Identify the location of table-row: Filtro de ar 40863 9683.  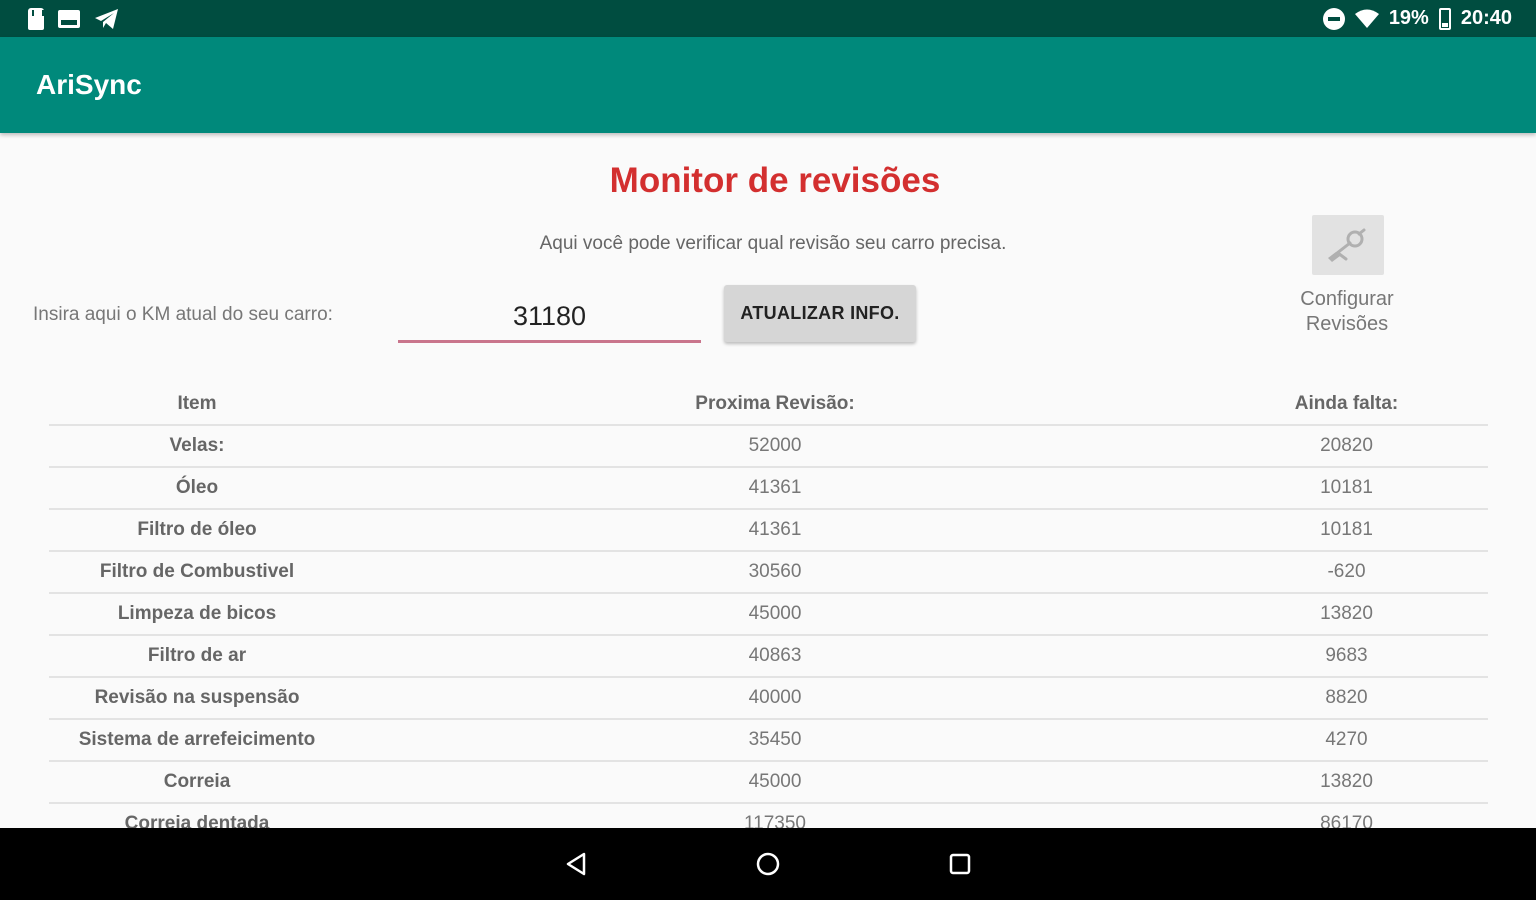
(768, 657).